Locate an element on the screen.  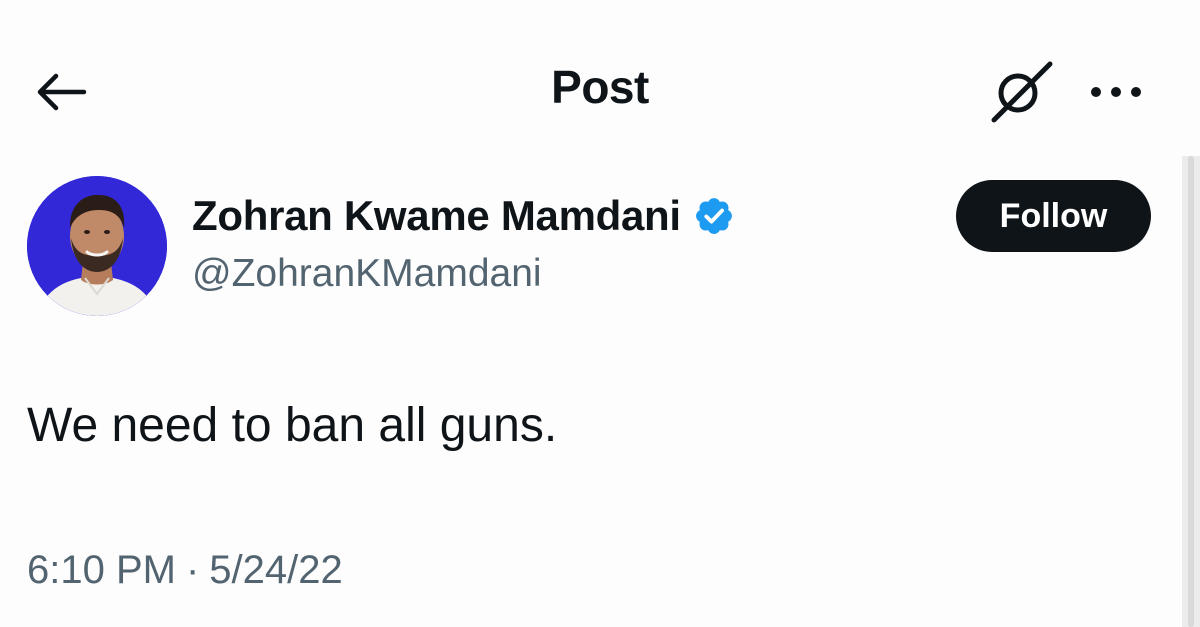
scrollbar-thumb is located at coordinates (1191, 391).